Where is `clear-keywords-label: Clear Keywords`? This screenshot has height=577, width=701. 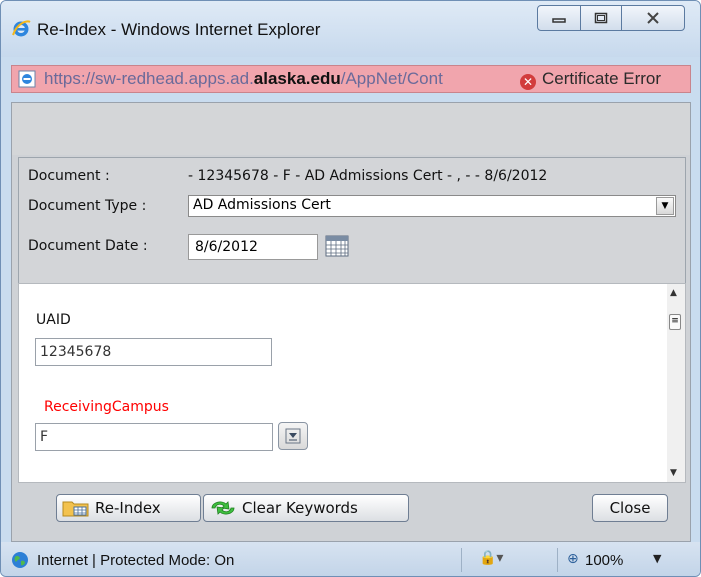 clear-keywords-label: Clear Keywords is located at coordinates (300, 508).